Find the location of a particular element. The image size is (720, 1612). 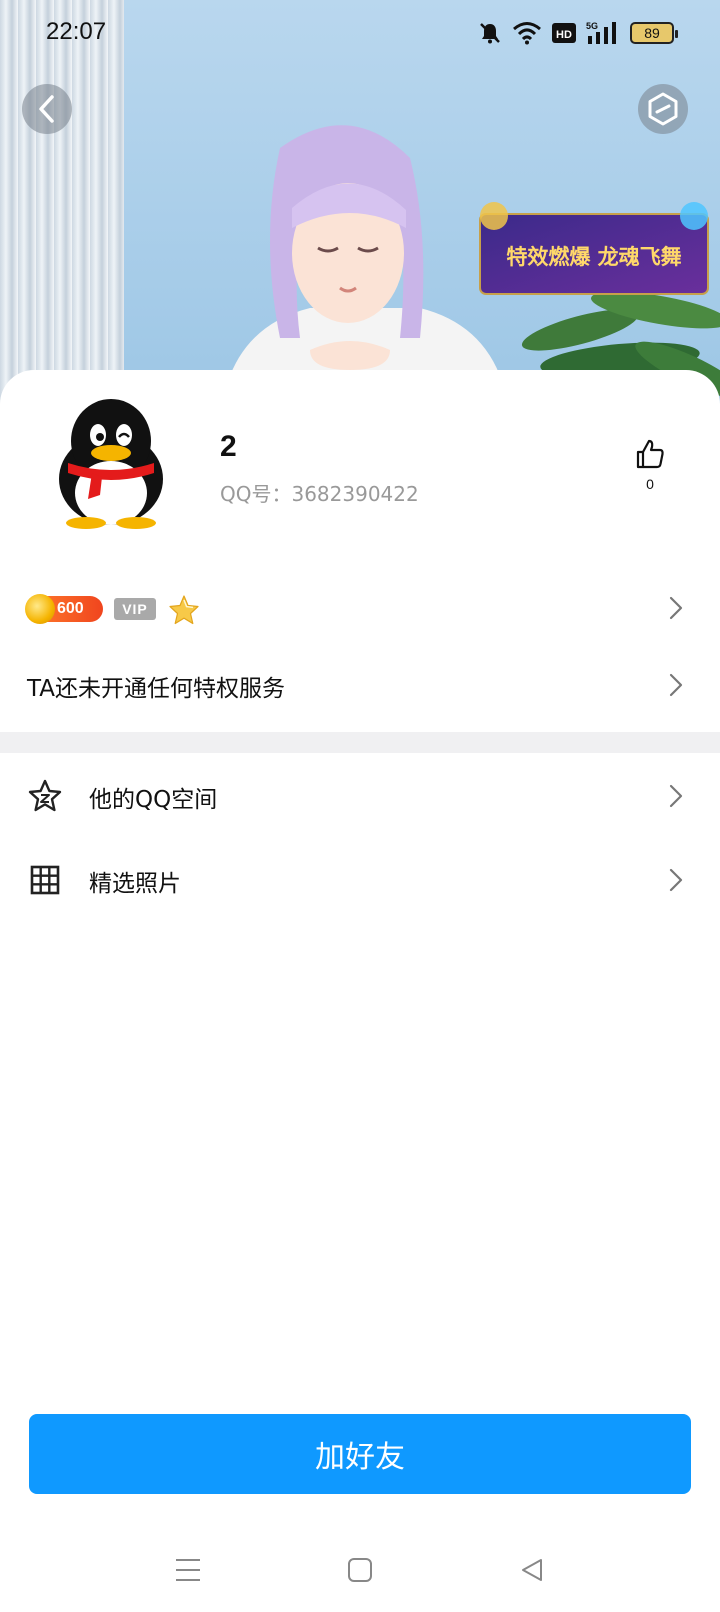

square-home-icon is located at coordinates (360, 1570).